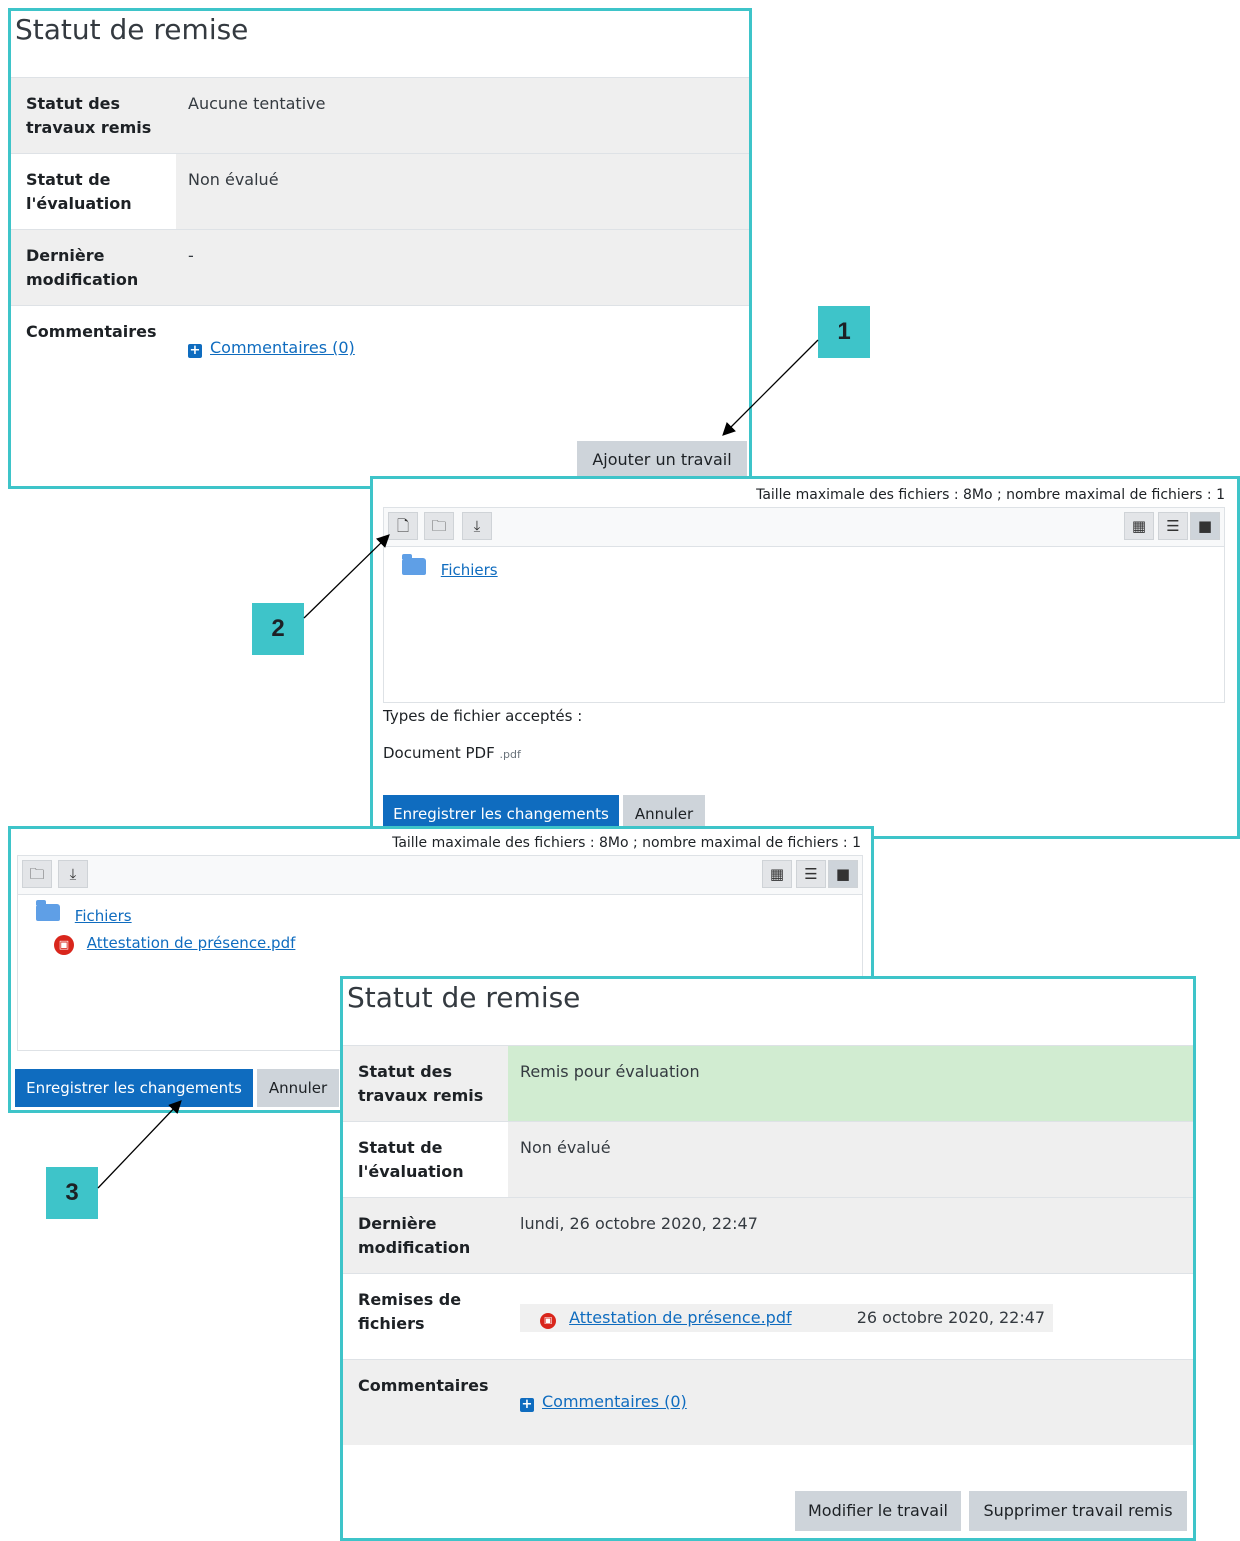 This screenshot has width=1240, height=1541. Describe the element at coordinates (380, 267) in the screenshot. I see `status-row-last-modified: Dernière modification -` at that location.